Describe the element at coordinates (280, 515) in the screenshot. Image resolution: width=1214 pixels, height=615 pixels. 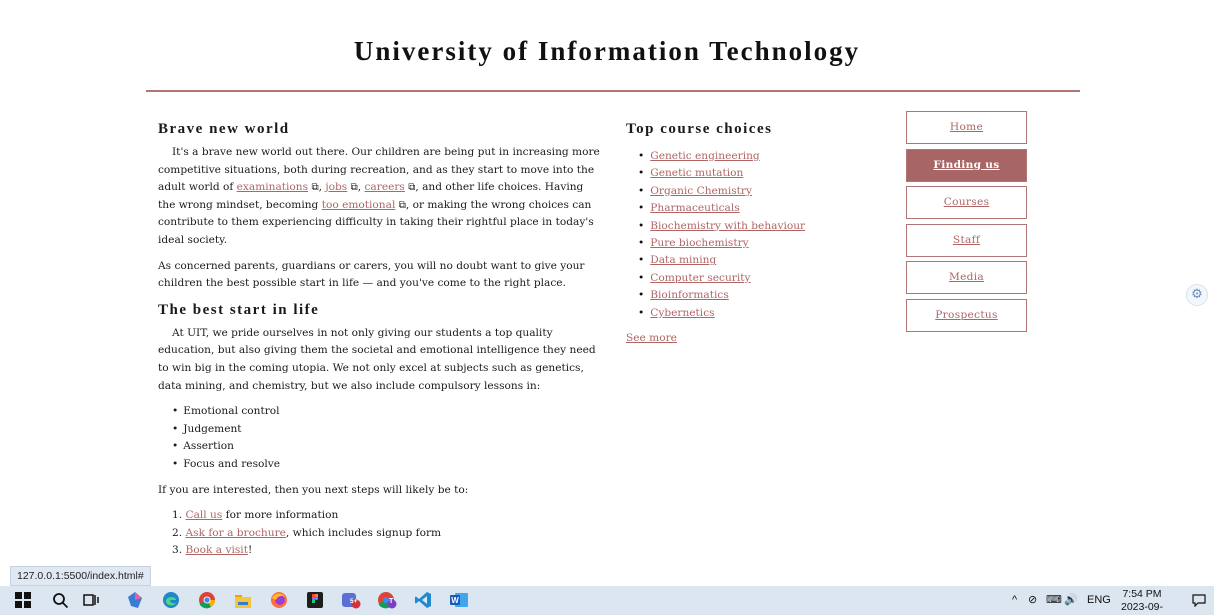
I see `step-text: for more information` at that location.